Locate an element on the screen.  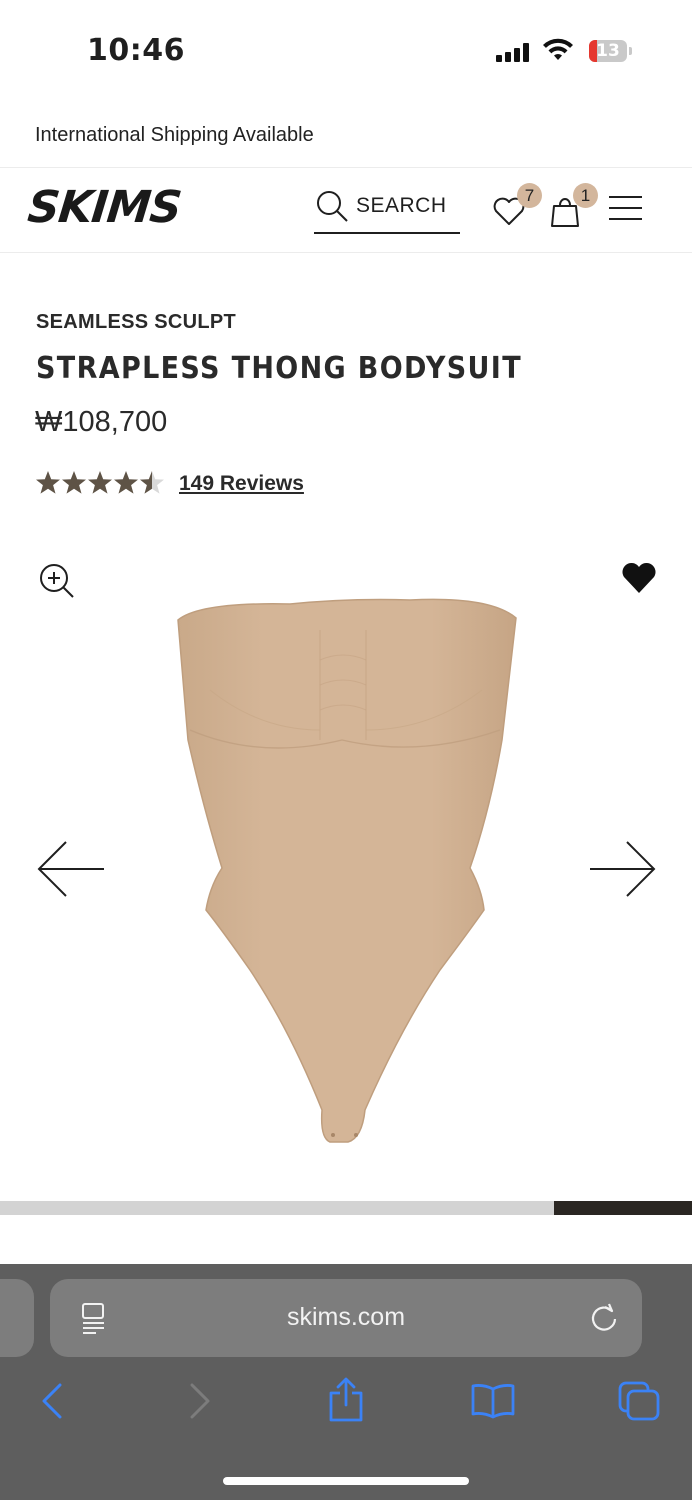
search-button: SEARCH is located at coordinates (387, 210).